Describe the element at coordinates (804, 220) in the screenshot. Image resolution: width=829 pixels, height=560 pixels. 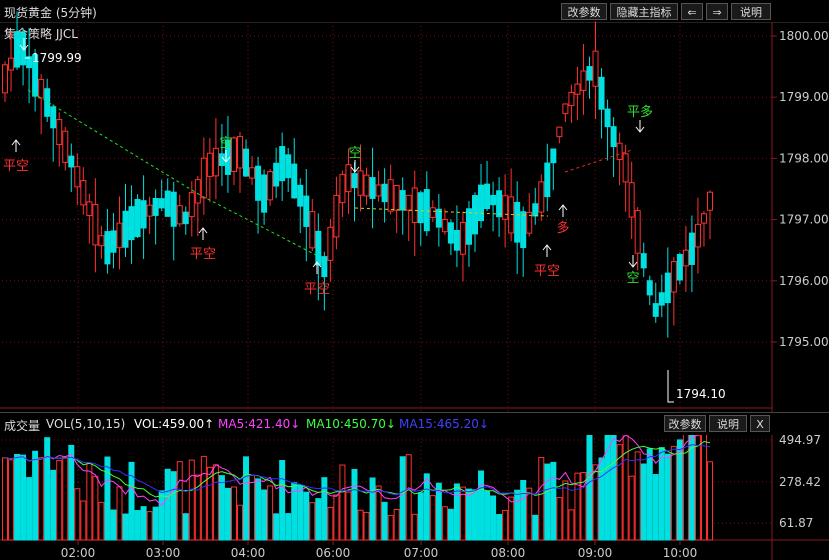
I see `price-tick: 1797.00` at that location.